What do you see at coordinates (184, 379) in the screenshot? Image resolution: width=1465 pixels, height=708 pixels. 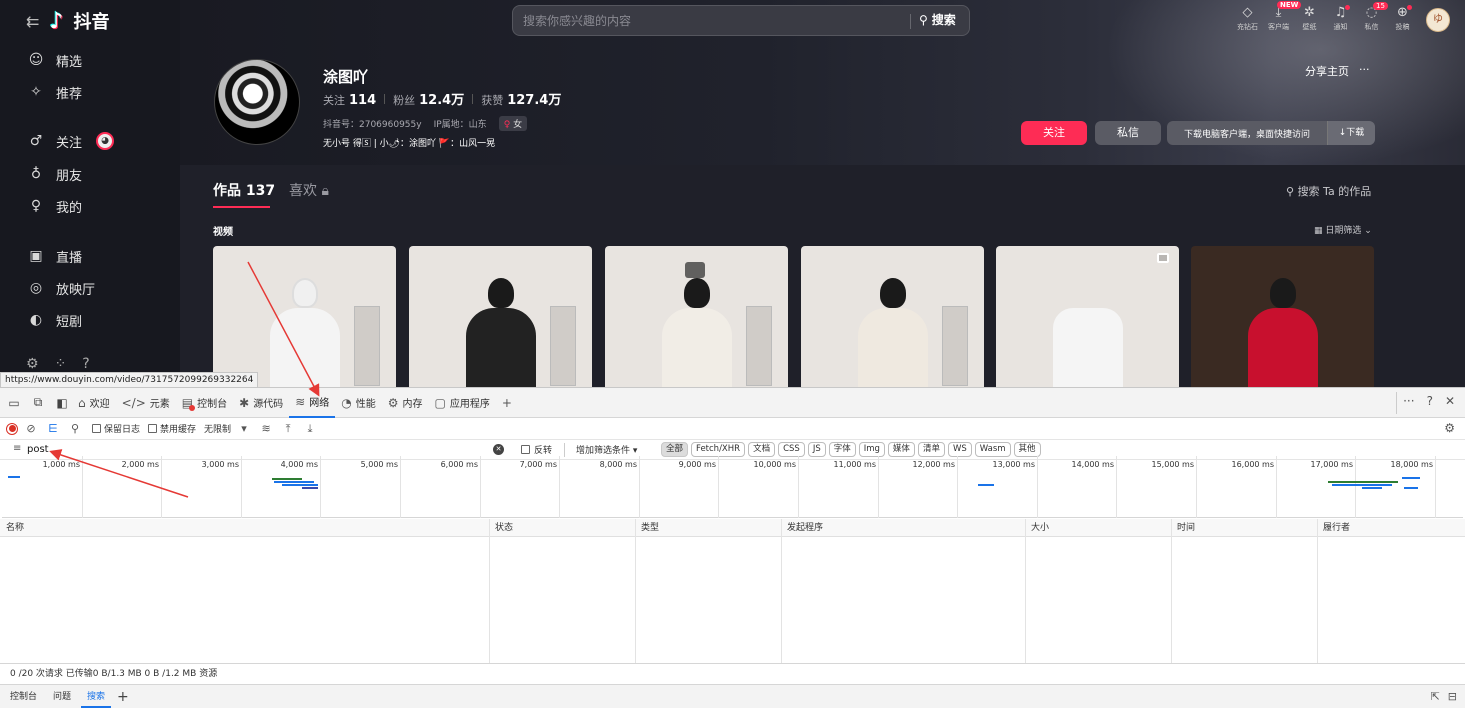 I see `annotation-arrows` at bounding box center [184, 379].